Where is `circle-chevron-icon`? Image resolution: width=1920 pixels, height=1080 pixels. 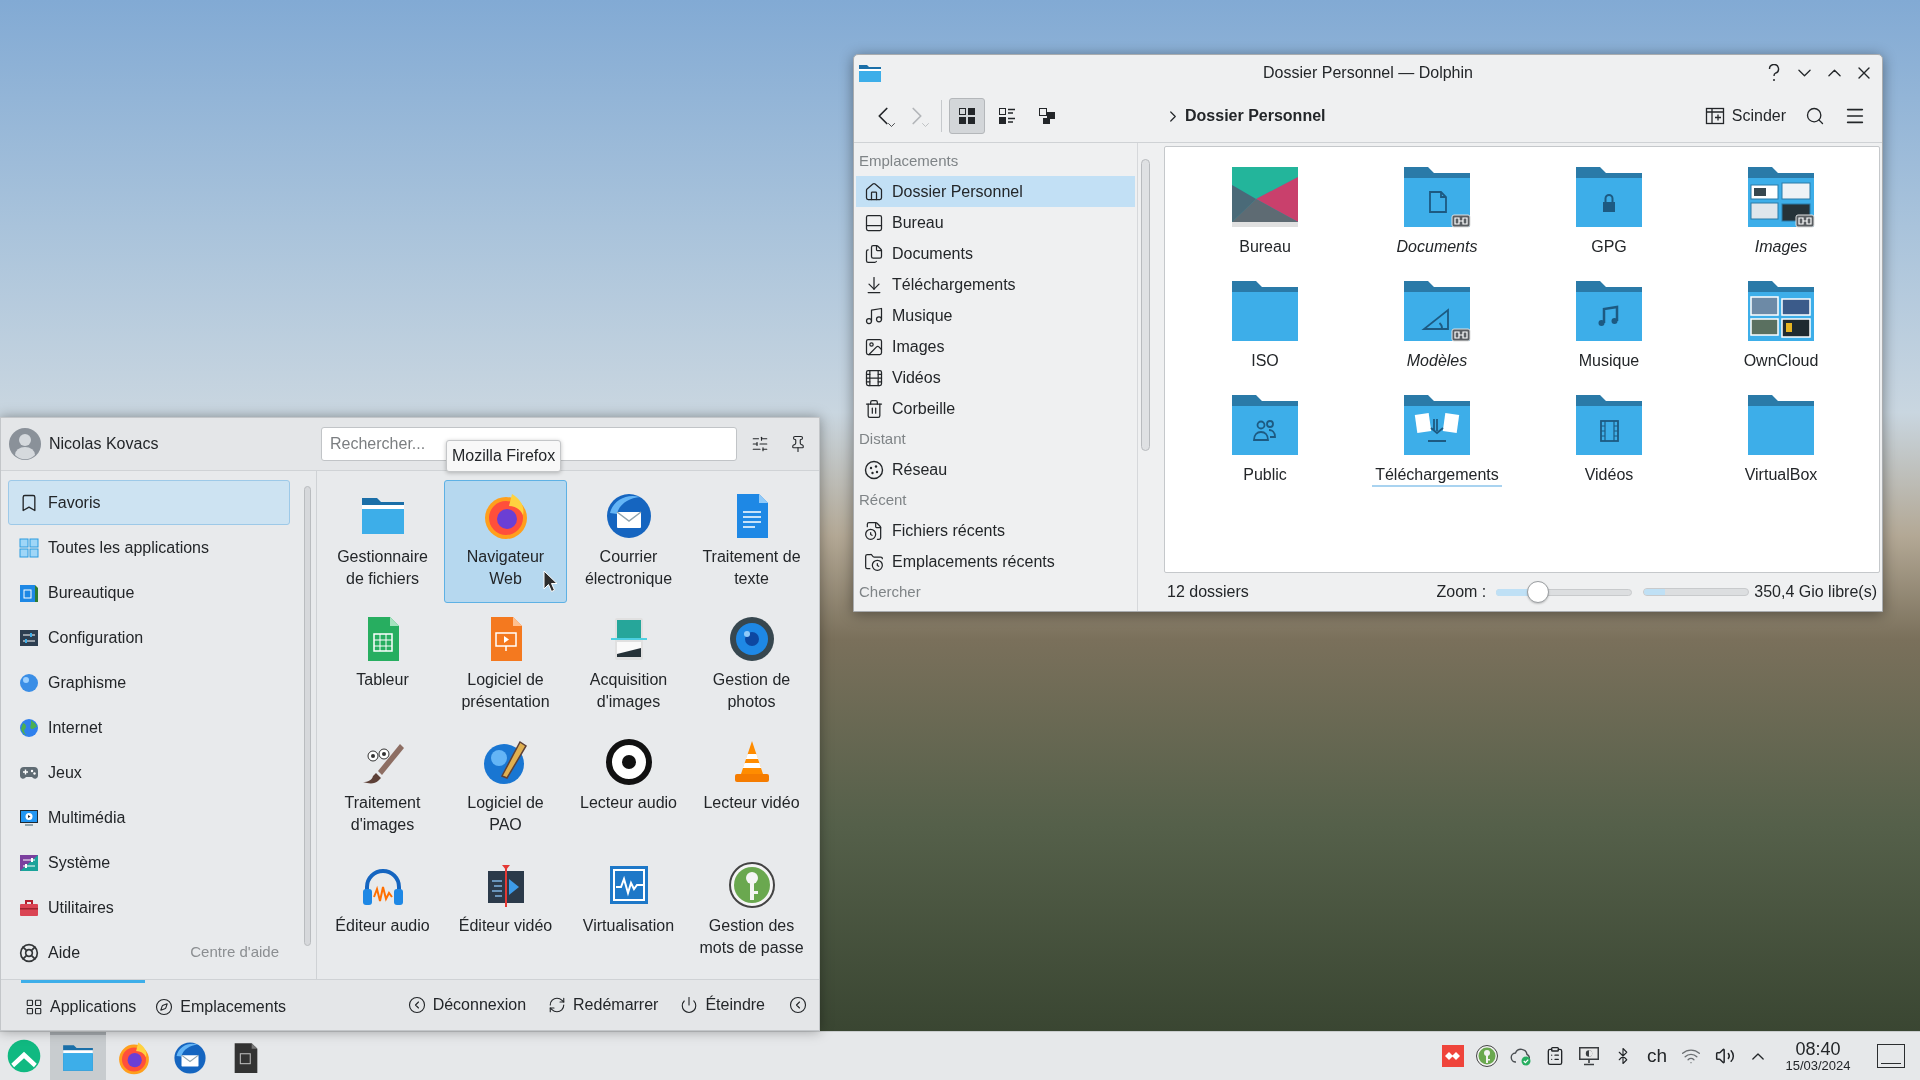
circle-chevron-icon is located at coordinates (416, 1005).